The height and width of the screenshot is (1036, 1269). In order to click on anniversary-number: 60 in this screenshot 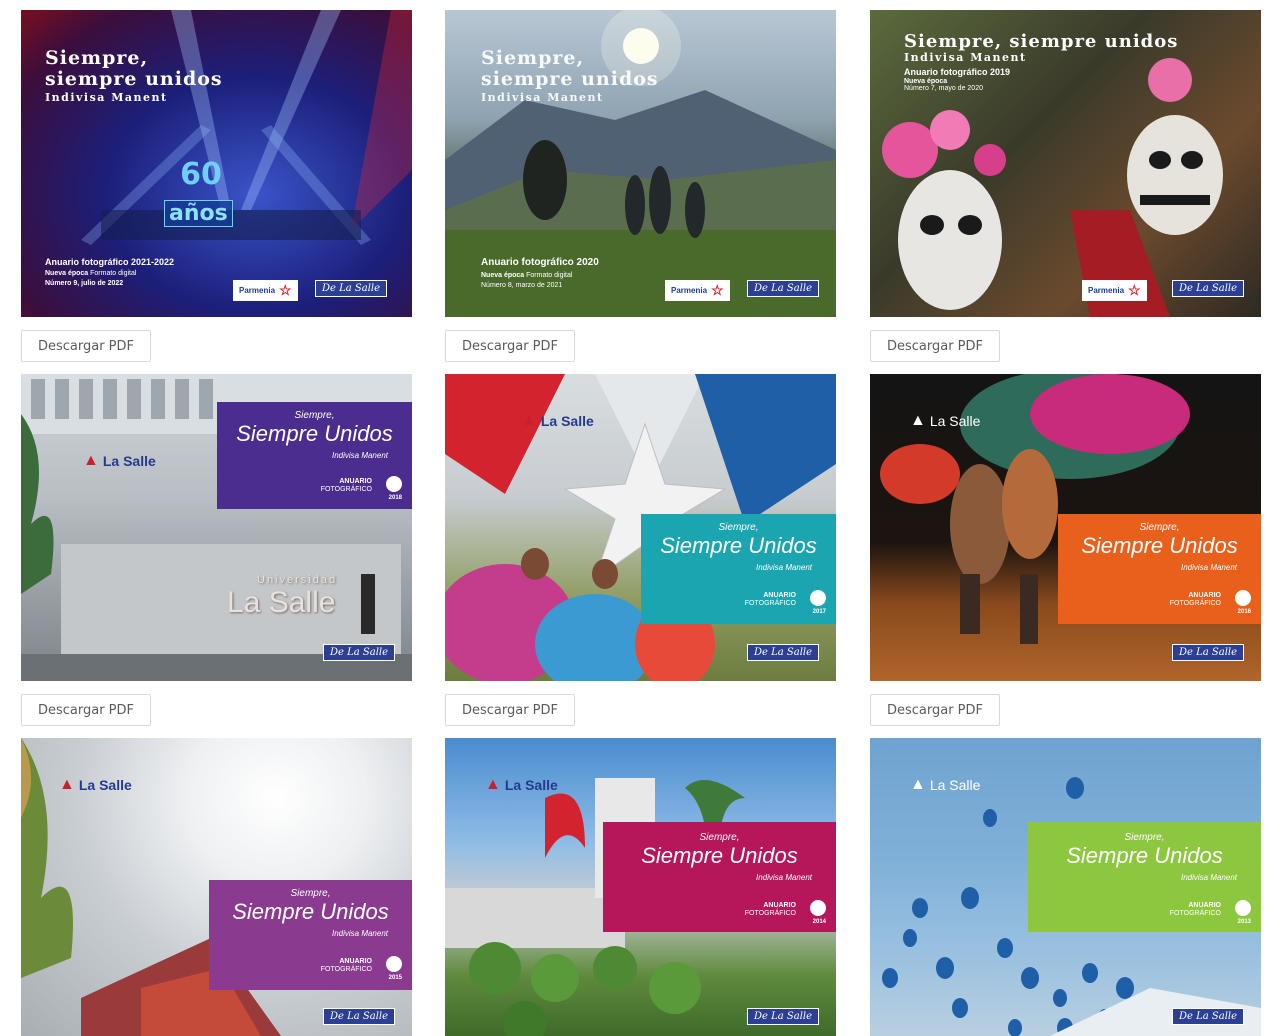, I will do `click(201, 174)`.